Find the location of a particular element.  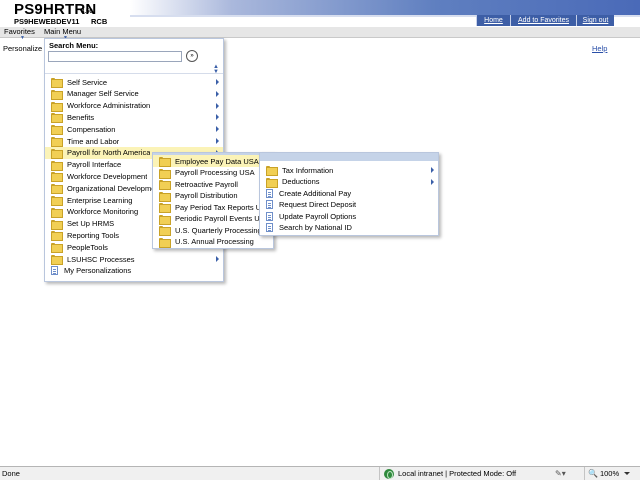

security-zone: Local intranet | Protected Mode: Off is located at coordinates (447, 473).